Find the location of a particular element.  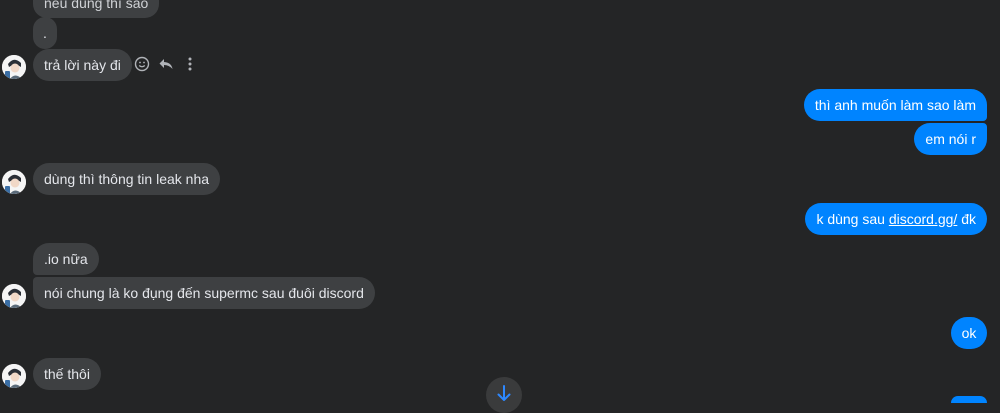

message-text: ok is located at coordinates (969, 333).